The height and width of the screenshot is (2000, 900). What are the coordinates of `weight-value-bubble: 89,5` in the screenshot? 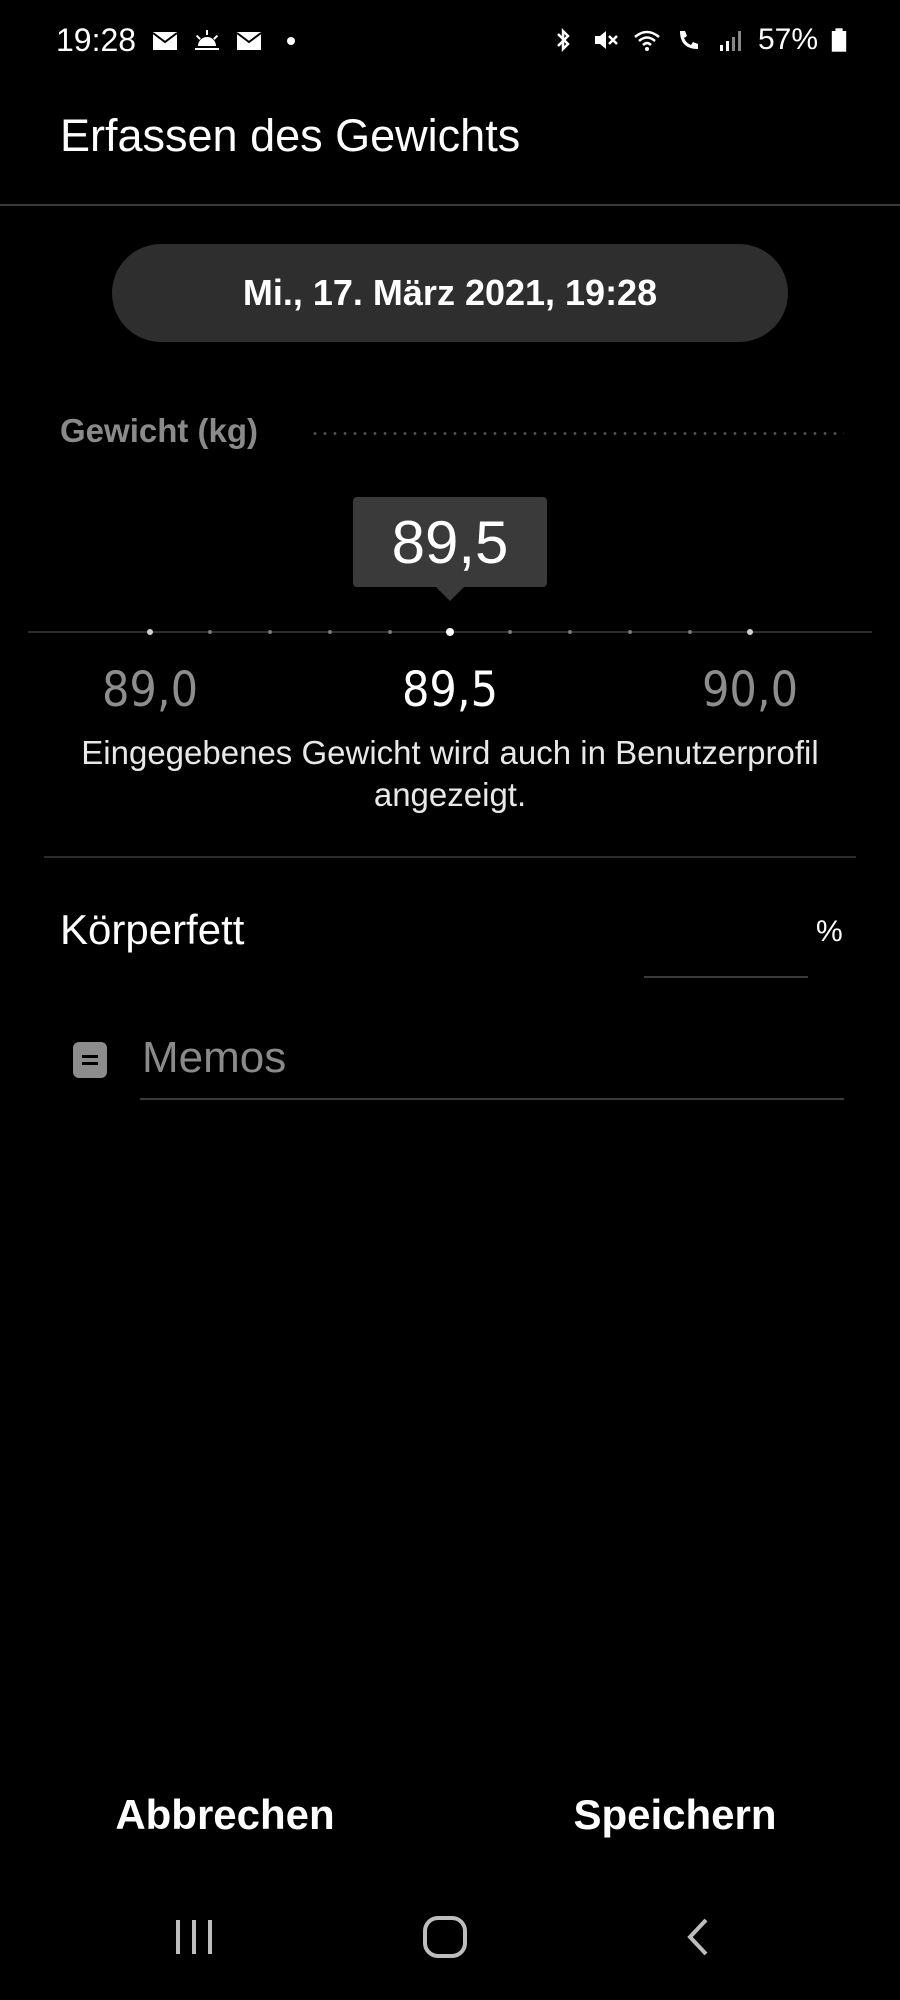 It's located at (450, 542).